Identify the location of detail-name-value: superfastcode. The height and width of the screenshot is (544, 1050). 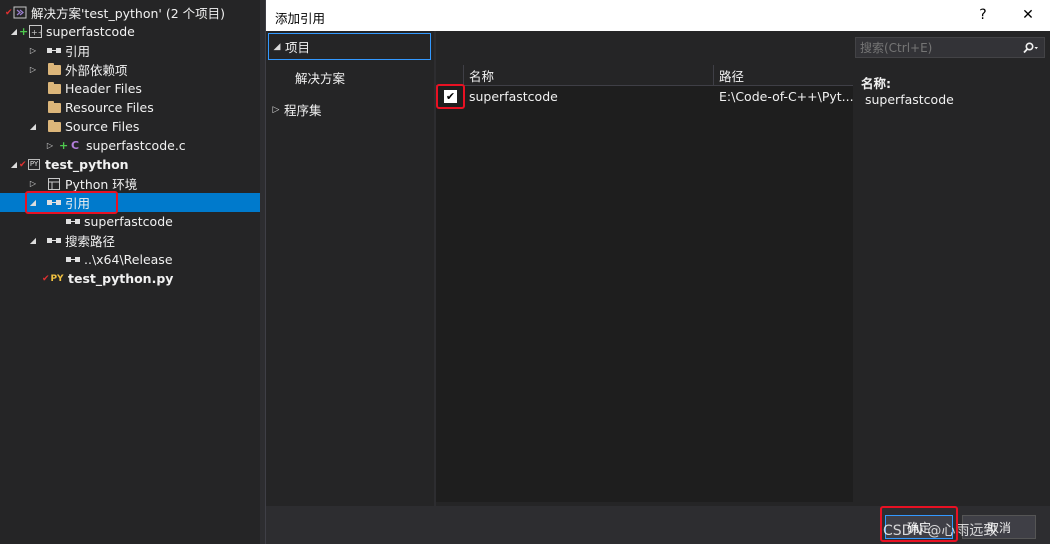
(909, 99).